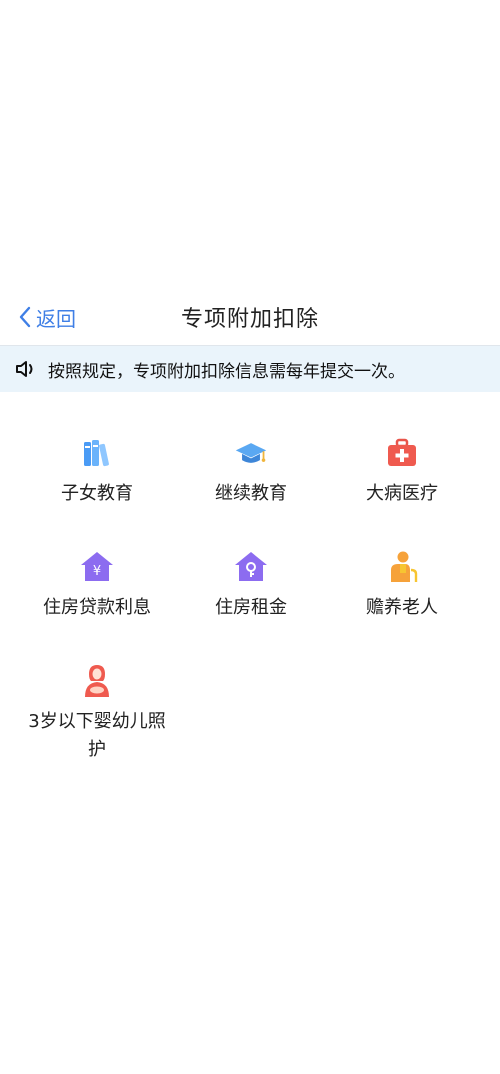 This screenshot has height=1074, width=500. What do you see at coordinates (226, 371) in the screenshot?
I see `notice-text: 按照规定，专项附加扣除信息需每年提交一次。` at bounding box center [226, 371].